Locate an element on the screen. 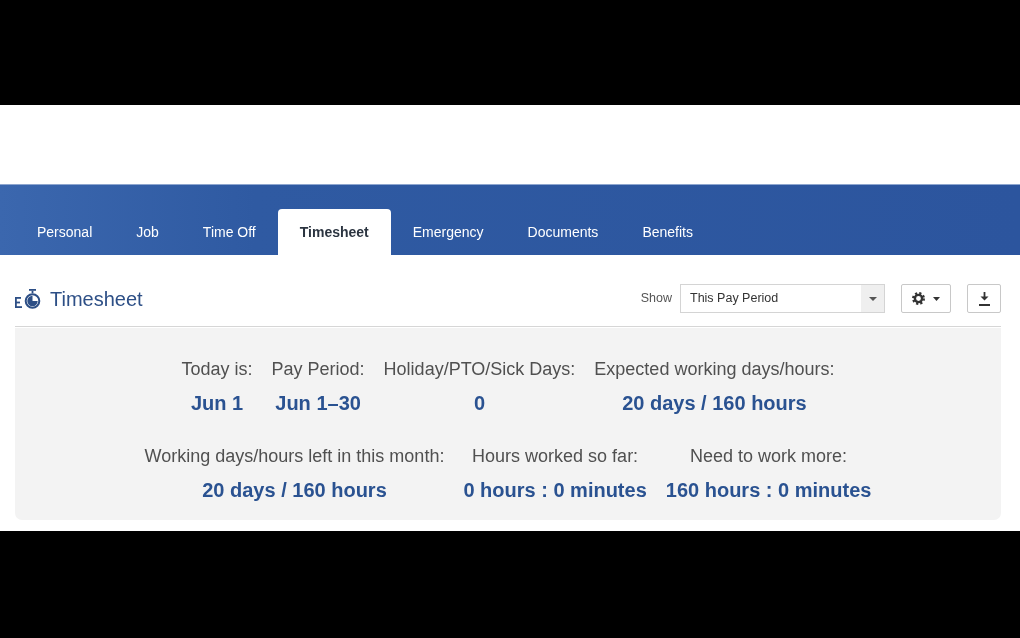  stat-label: Working days/hours left in this month: is located at coordinates (294, 456).